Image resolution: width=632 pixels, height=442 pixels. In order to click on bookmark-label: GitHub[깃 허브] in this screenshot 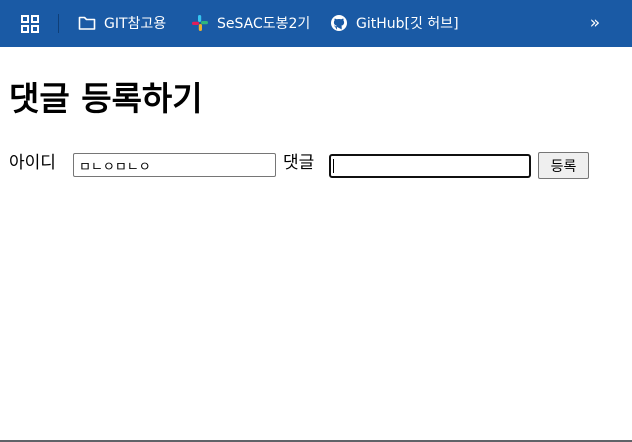, I will do `click(407, 24)`.